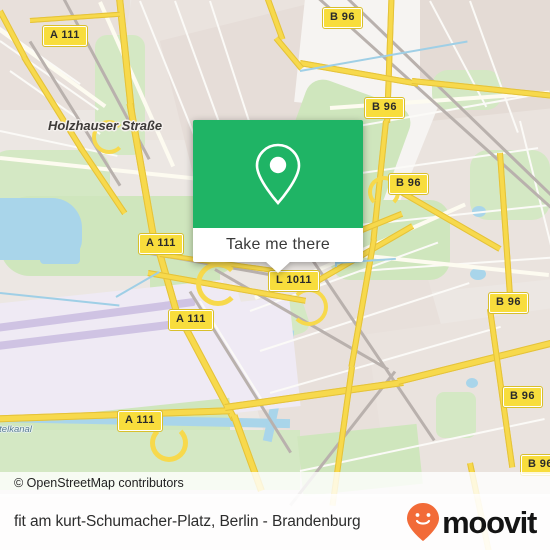 The width and height of the screenshot is (550, 550). What do you see at coordinates (275, 483) in the screenshot?
I see `map-attribution: © OpenStreetMap contributors` at bounding box center [275, 483].